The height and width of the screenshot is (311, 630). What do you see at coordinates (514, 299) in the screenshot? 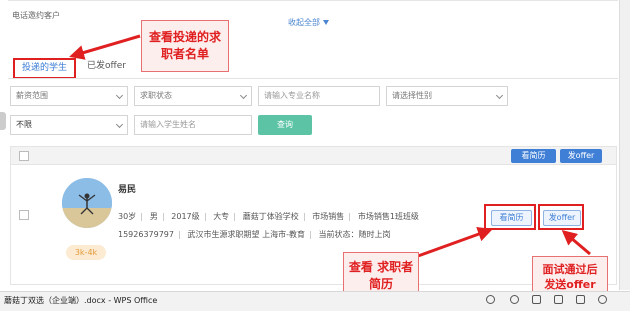
I see `share-icon` at bounding box center [514, 299].